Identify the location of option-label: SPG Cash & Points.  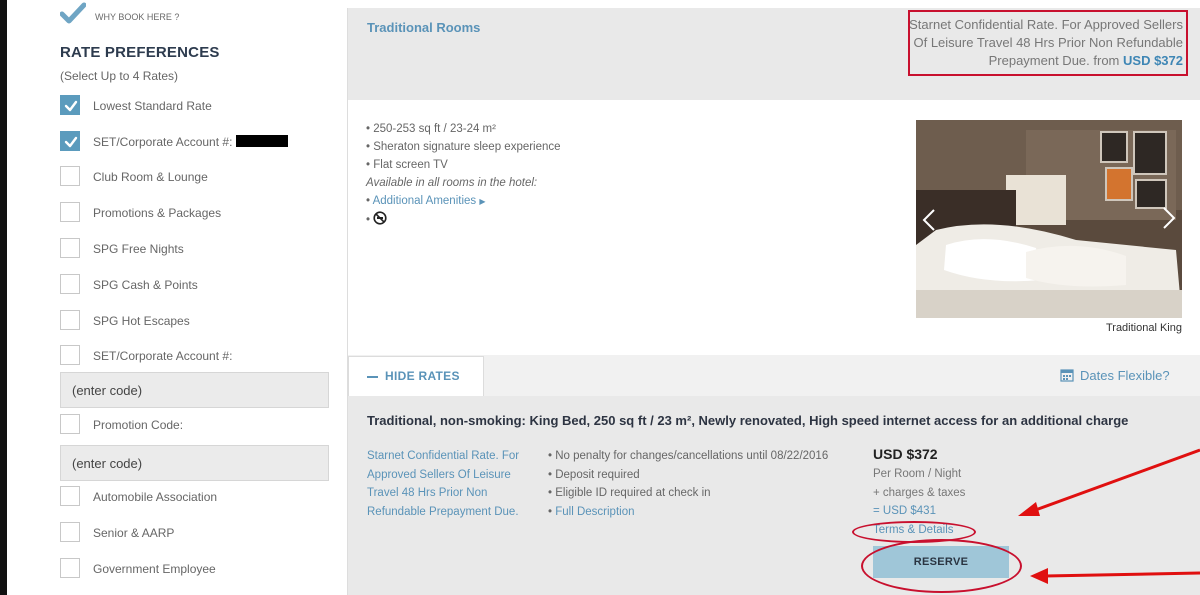
(145, 285).